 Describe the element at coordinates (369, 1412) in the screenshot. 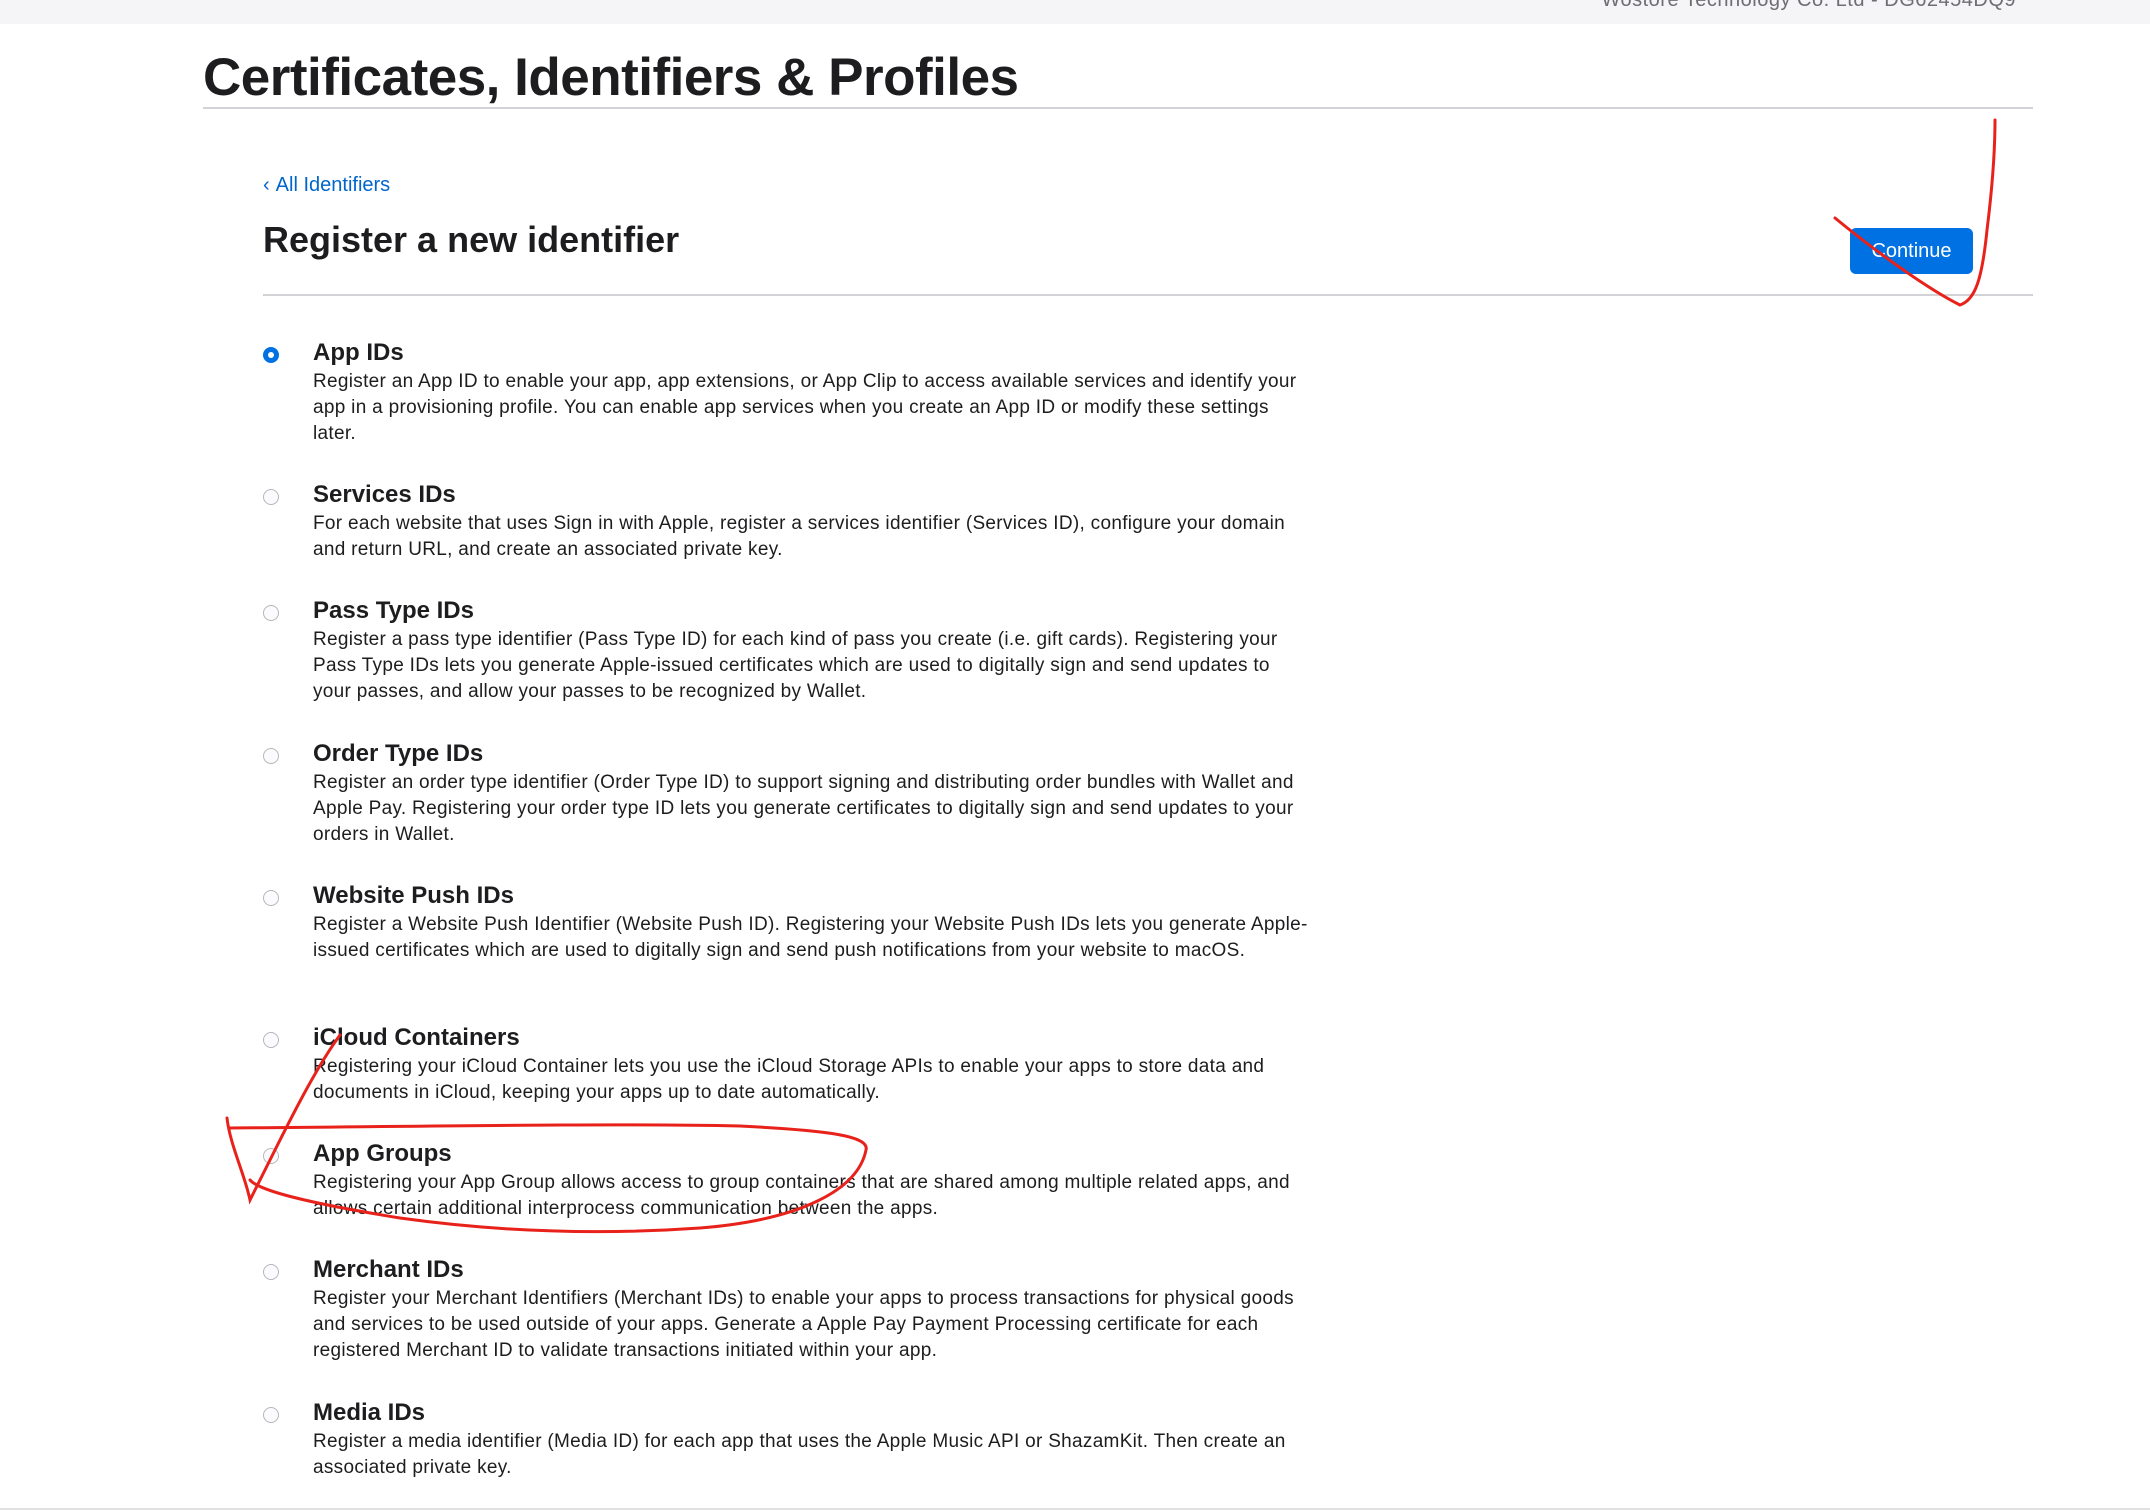

I see `option-title: Media IDs` at that location.